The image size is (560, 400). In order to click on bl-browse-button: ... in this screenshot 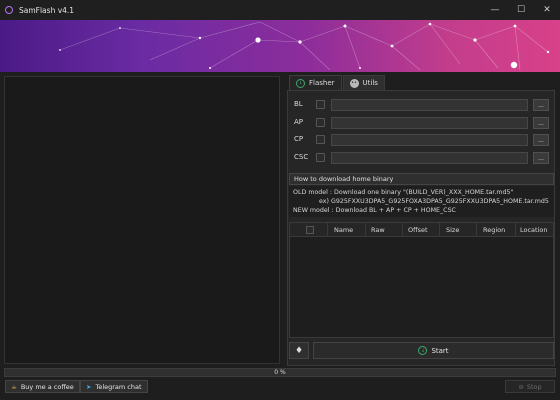, I will do `click(541, 105)`.